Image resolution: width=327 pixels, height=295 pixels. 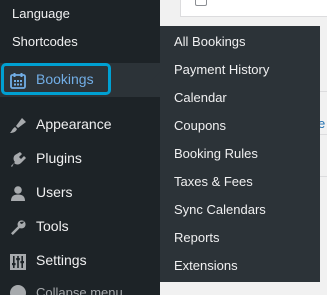 What do you see at coordinates (80, 193) in the screenshot?
I see `sidebar-item-users: Users` at bounding box center [80, 193].